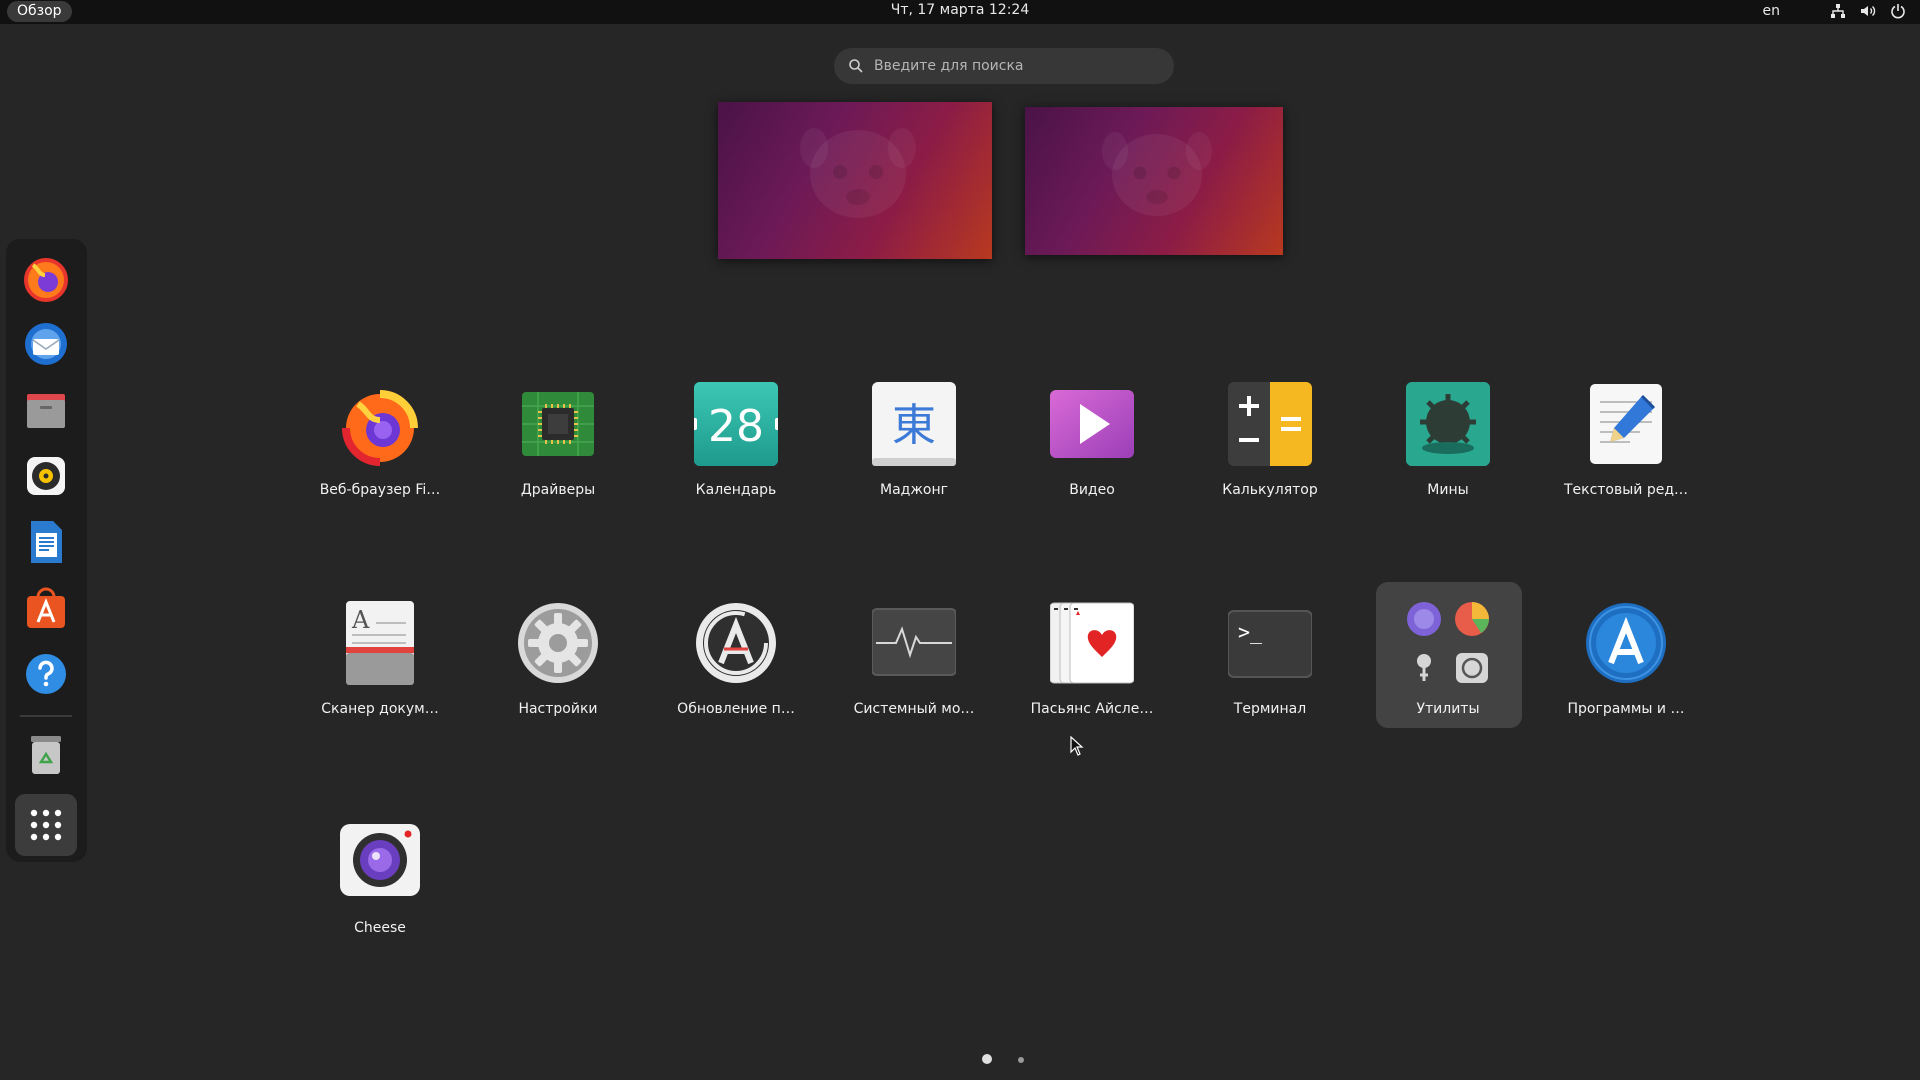  Describe the element at coordinates (1448, 709) in the screenshot. I see `app-label: Утилиты` at that location.